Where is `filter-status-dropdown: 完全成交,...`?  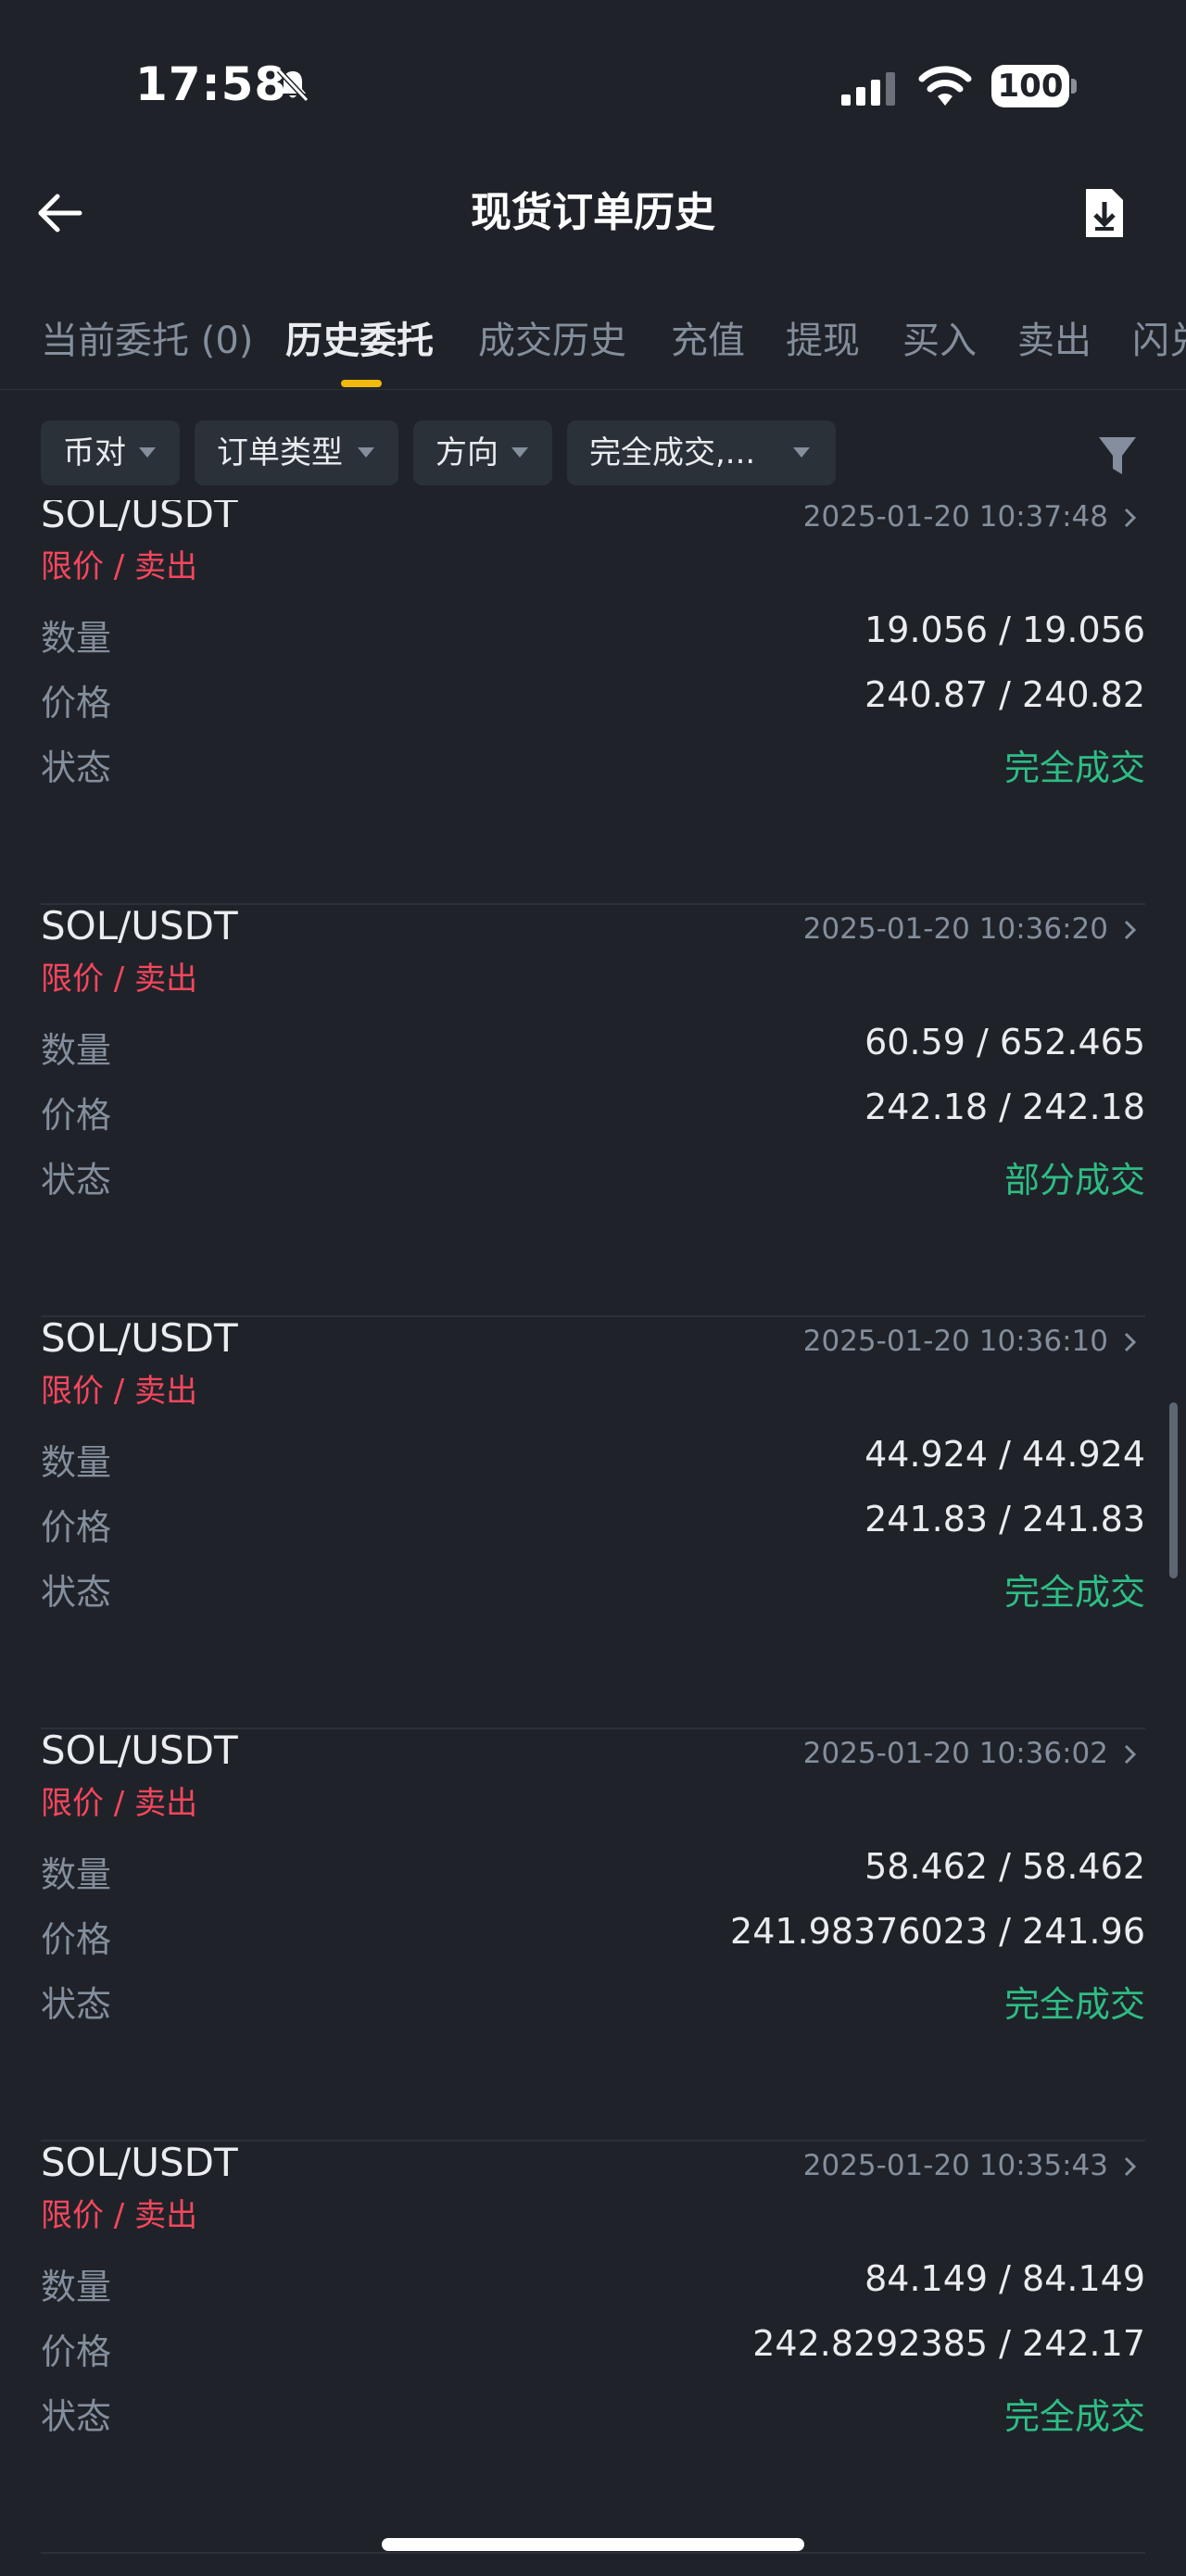
filter-status-dropdown: 完全成交,... is located at coordinates (701, 453).